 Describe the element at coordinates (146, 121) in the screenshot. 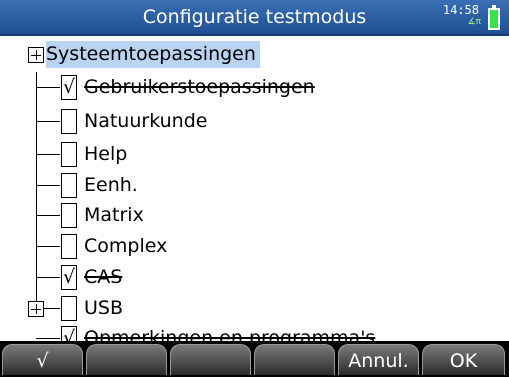

I see `tree-item-label: Natuurkunde` at that location.